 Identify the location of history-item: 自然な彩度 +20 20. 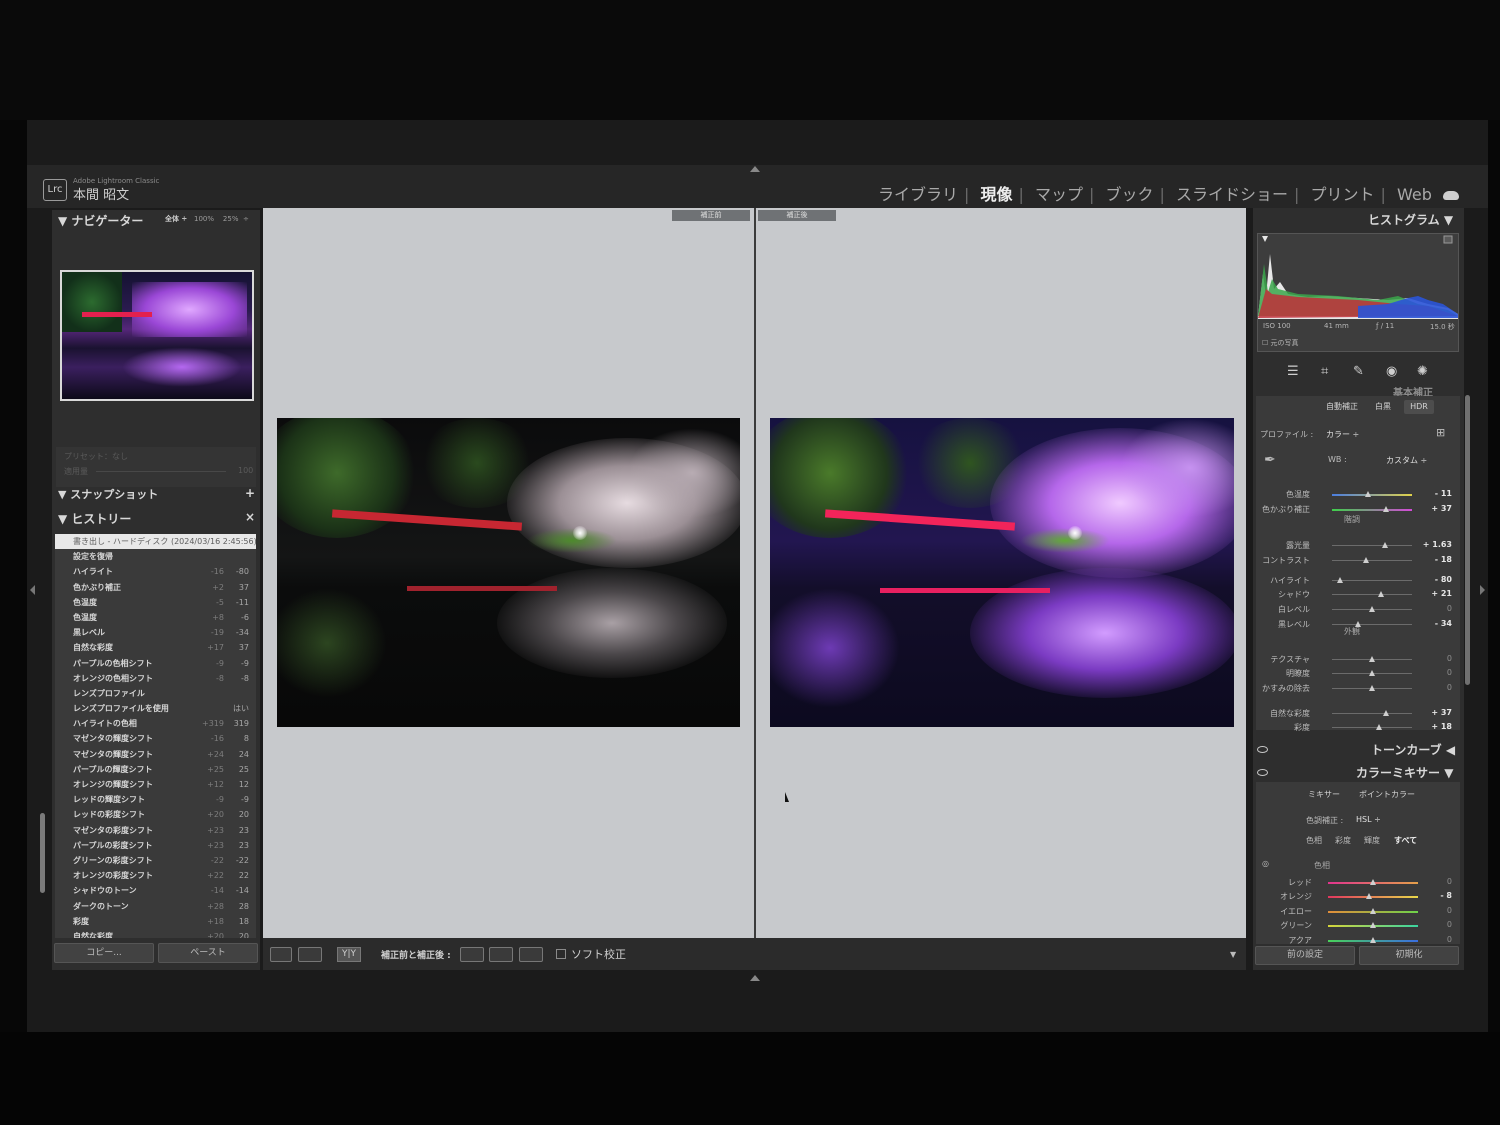
(155, 933).